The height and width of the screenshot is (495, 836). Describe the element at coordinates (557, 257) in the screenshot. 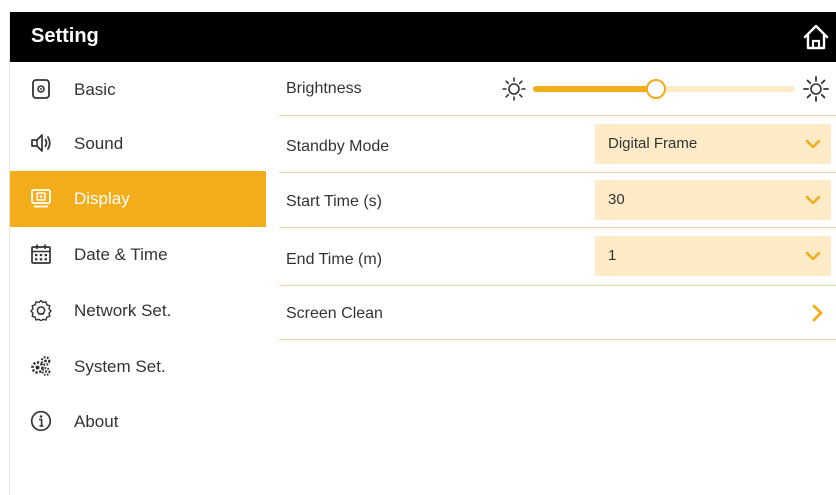

I see `end-time-row: End Time (m) 1` at that location.